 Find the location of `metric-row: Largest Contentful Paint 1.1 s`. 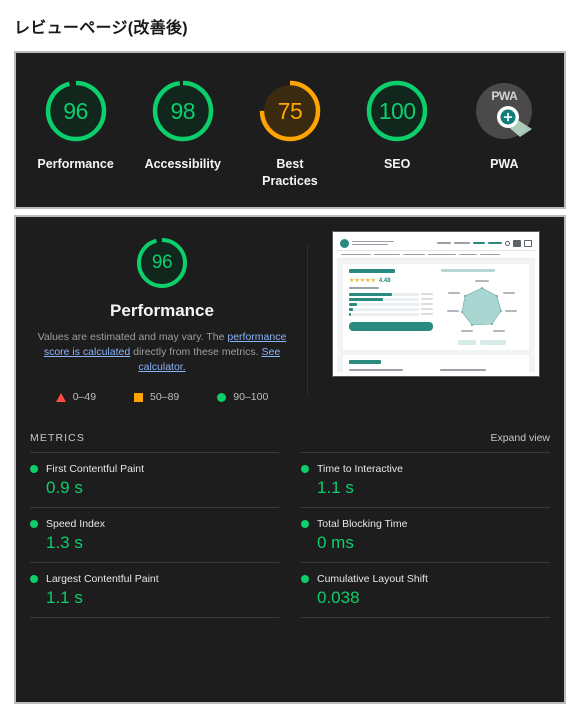

metric-row: Largest Contentful Paint 1.1 s is located at coordinates (154, 590).